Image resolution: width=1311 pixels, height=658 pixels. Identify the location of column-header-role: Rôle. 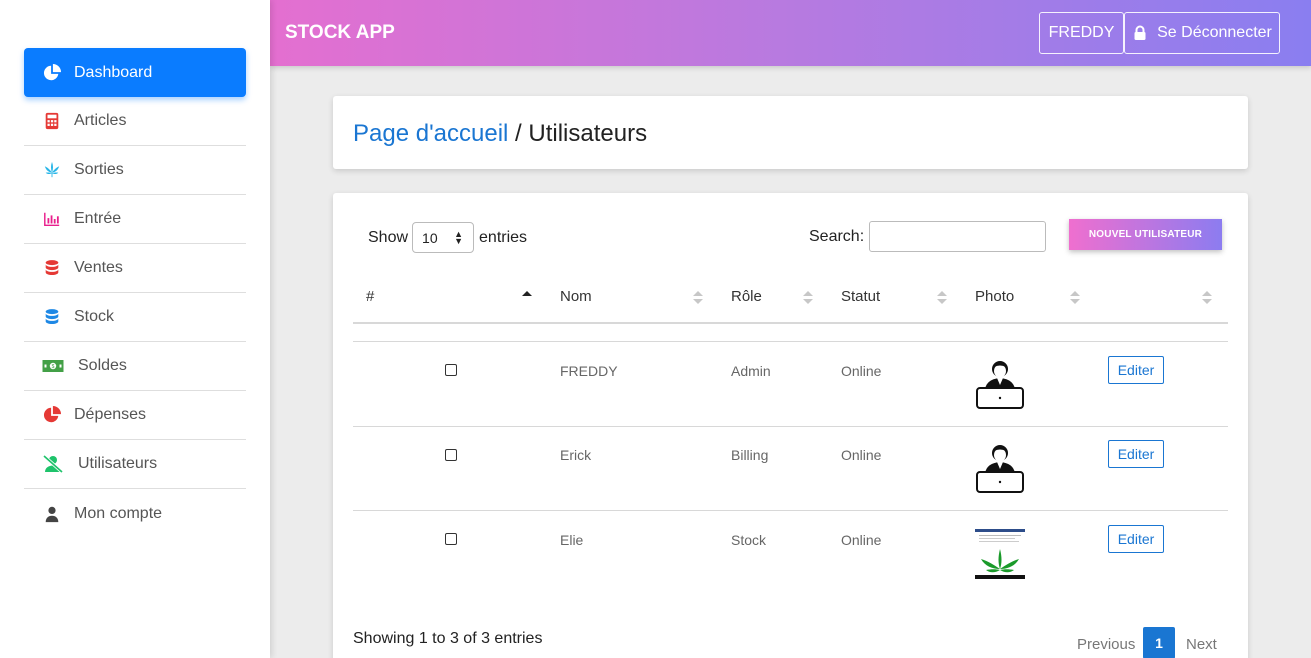
(746, 296).